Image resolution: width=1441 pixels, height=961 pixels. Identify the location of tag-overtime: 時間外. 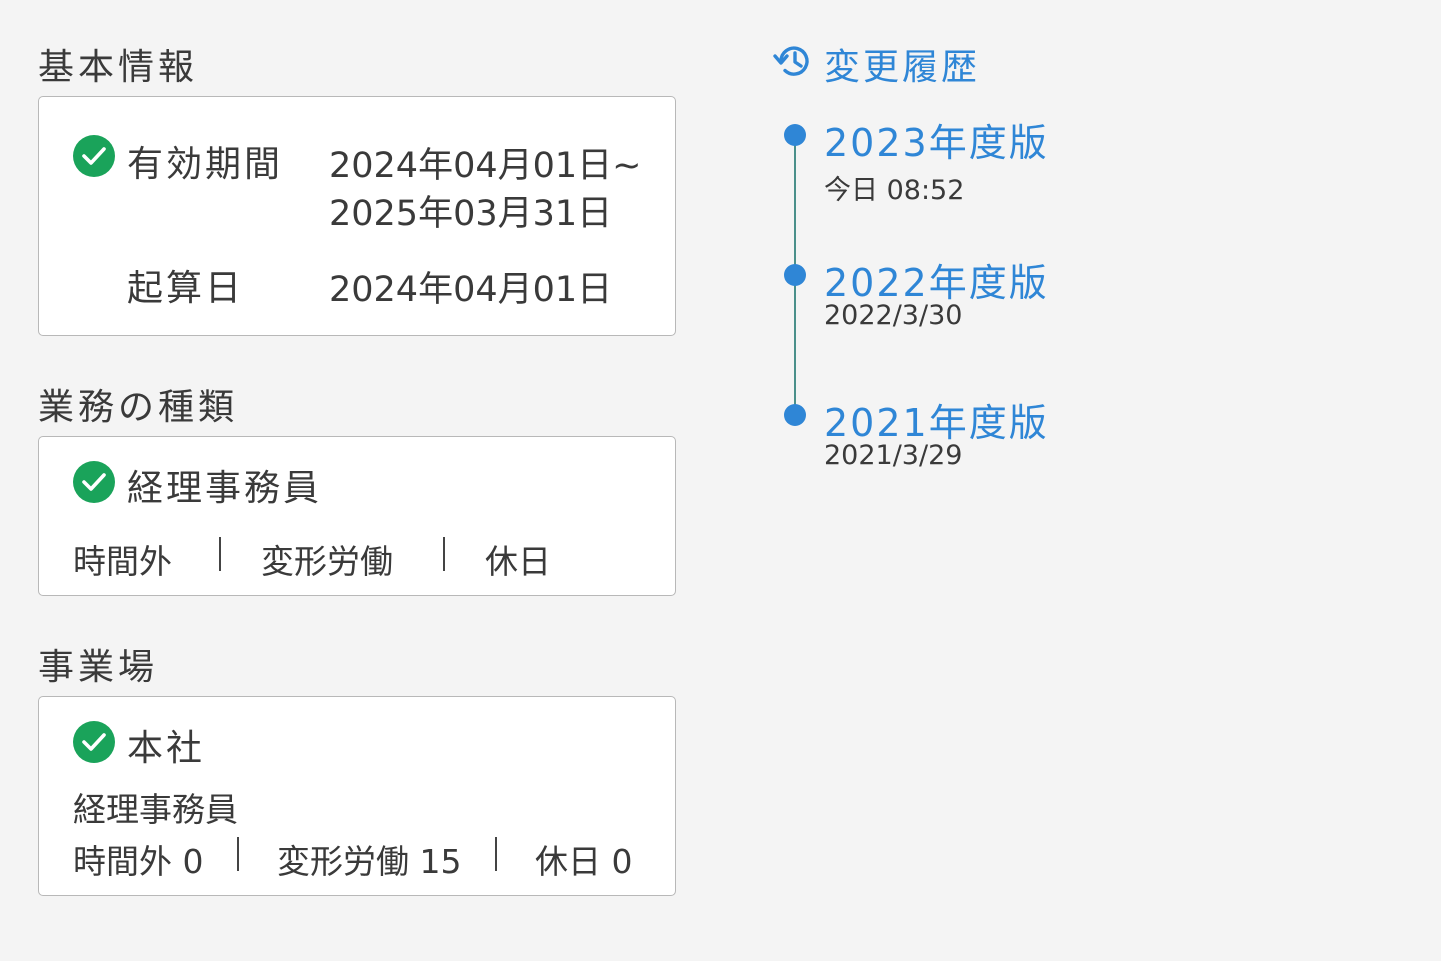
(122, 561).